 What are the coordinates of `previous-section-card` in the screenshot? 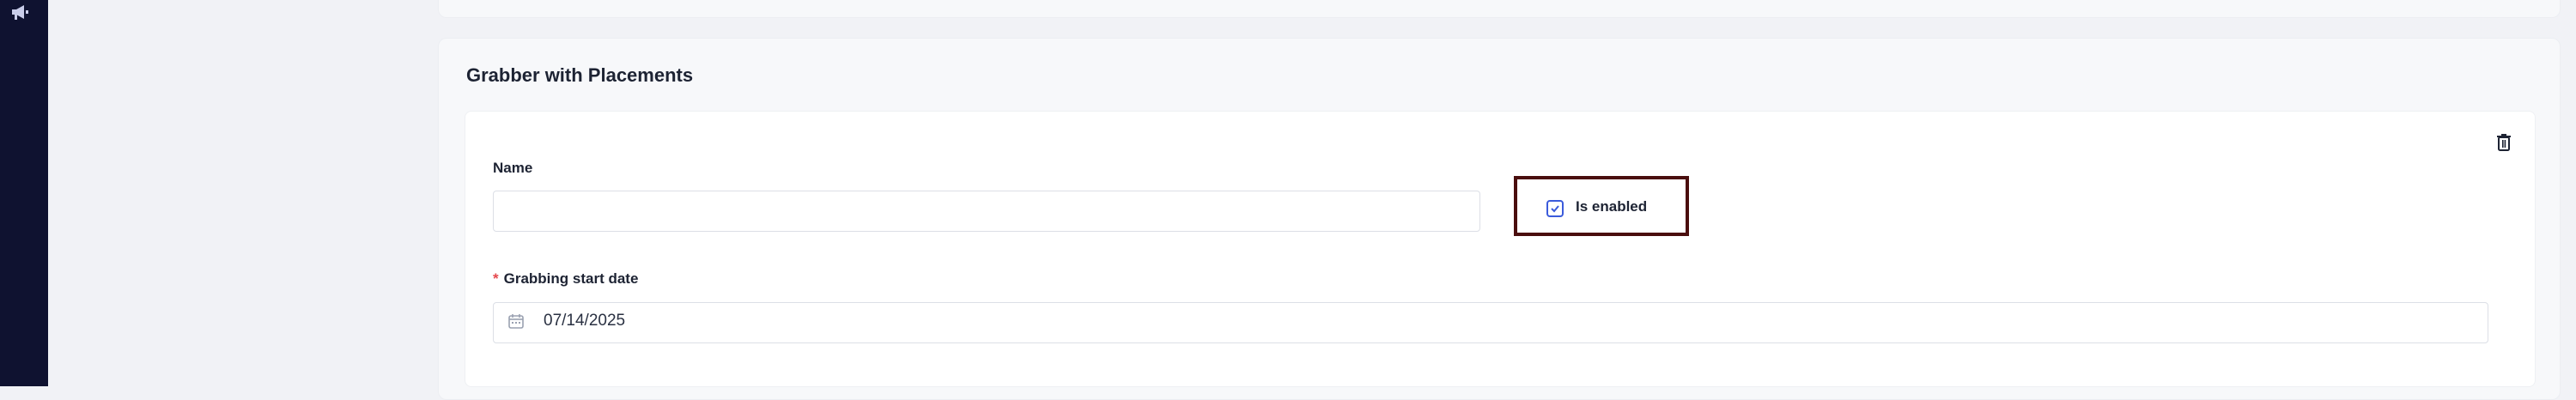 It's located at (1499, 9).